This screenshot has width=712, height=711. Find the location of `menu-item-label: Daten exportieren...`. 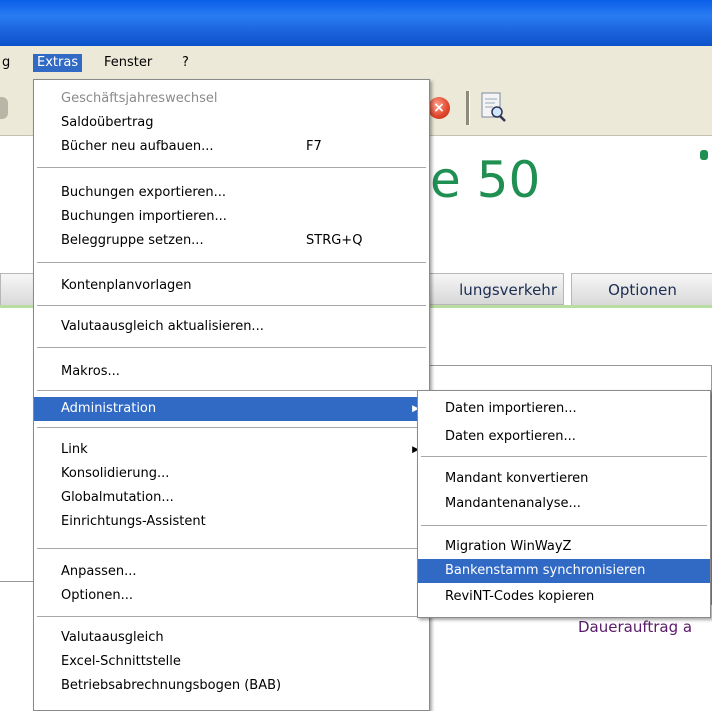

menu-item-label: Daten exportieren... is located at coordinates (510, 436).